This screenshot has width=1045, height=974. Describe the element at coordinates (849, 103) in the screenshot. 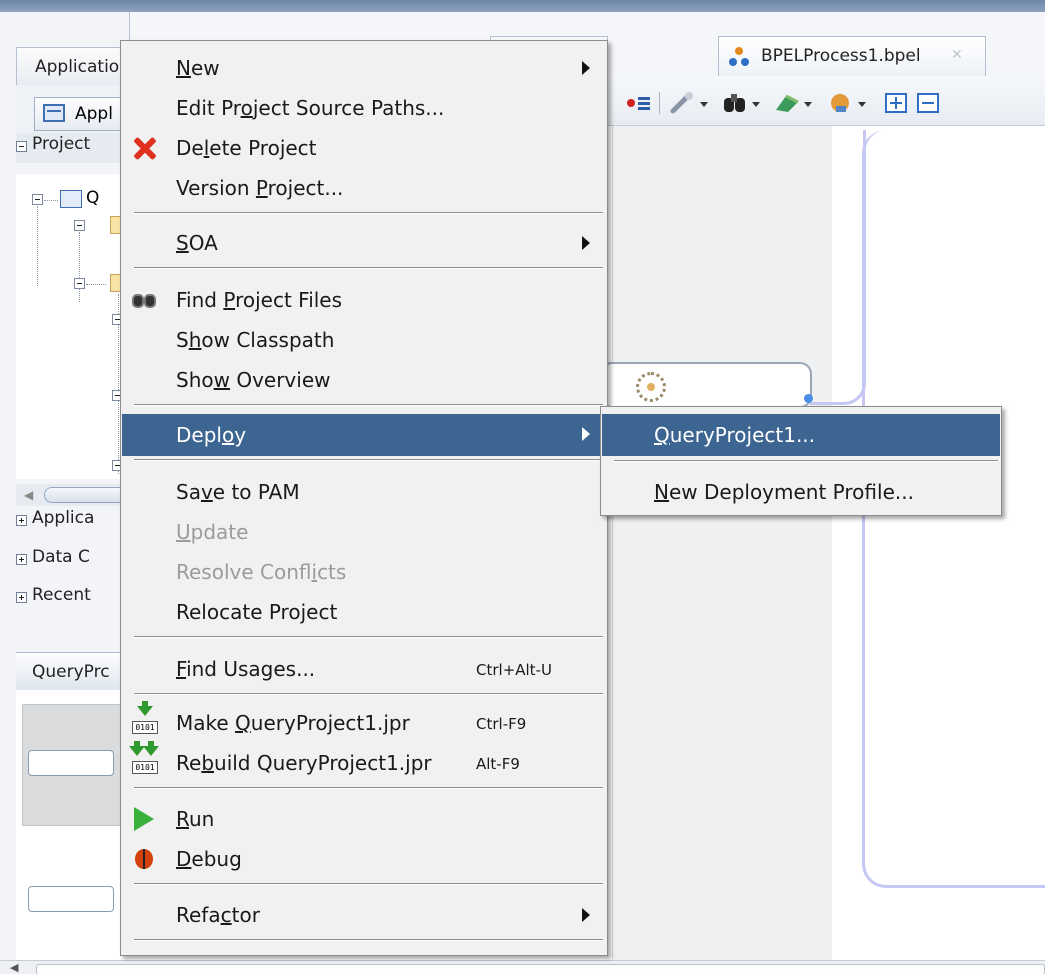

I see `install-icon` at that location.